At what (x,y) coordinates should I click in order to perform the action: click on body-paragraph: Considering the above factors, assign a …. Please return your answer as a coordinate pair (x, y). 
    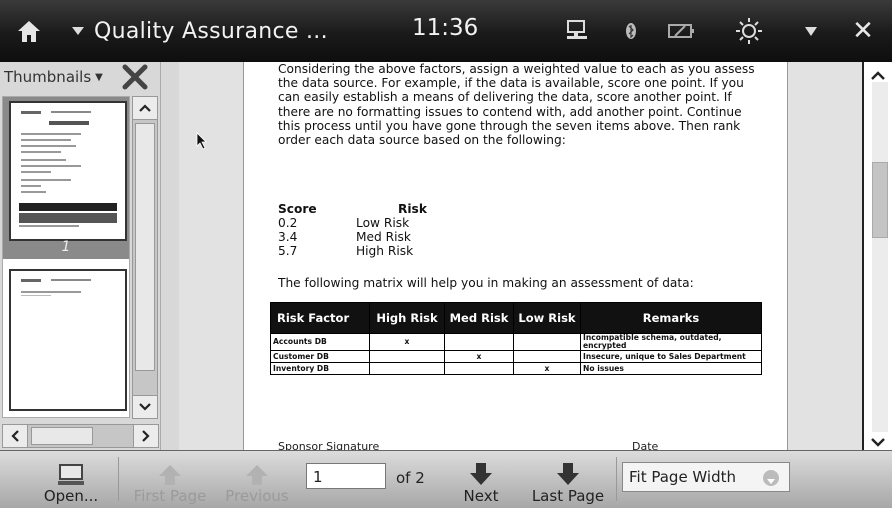
    Looking at the image, I should click on (516, 105).